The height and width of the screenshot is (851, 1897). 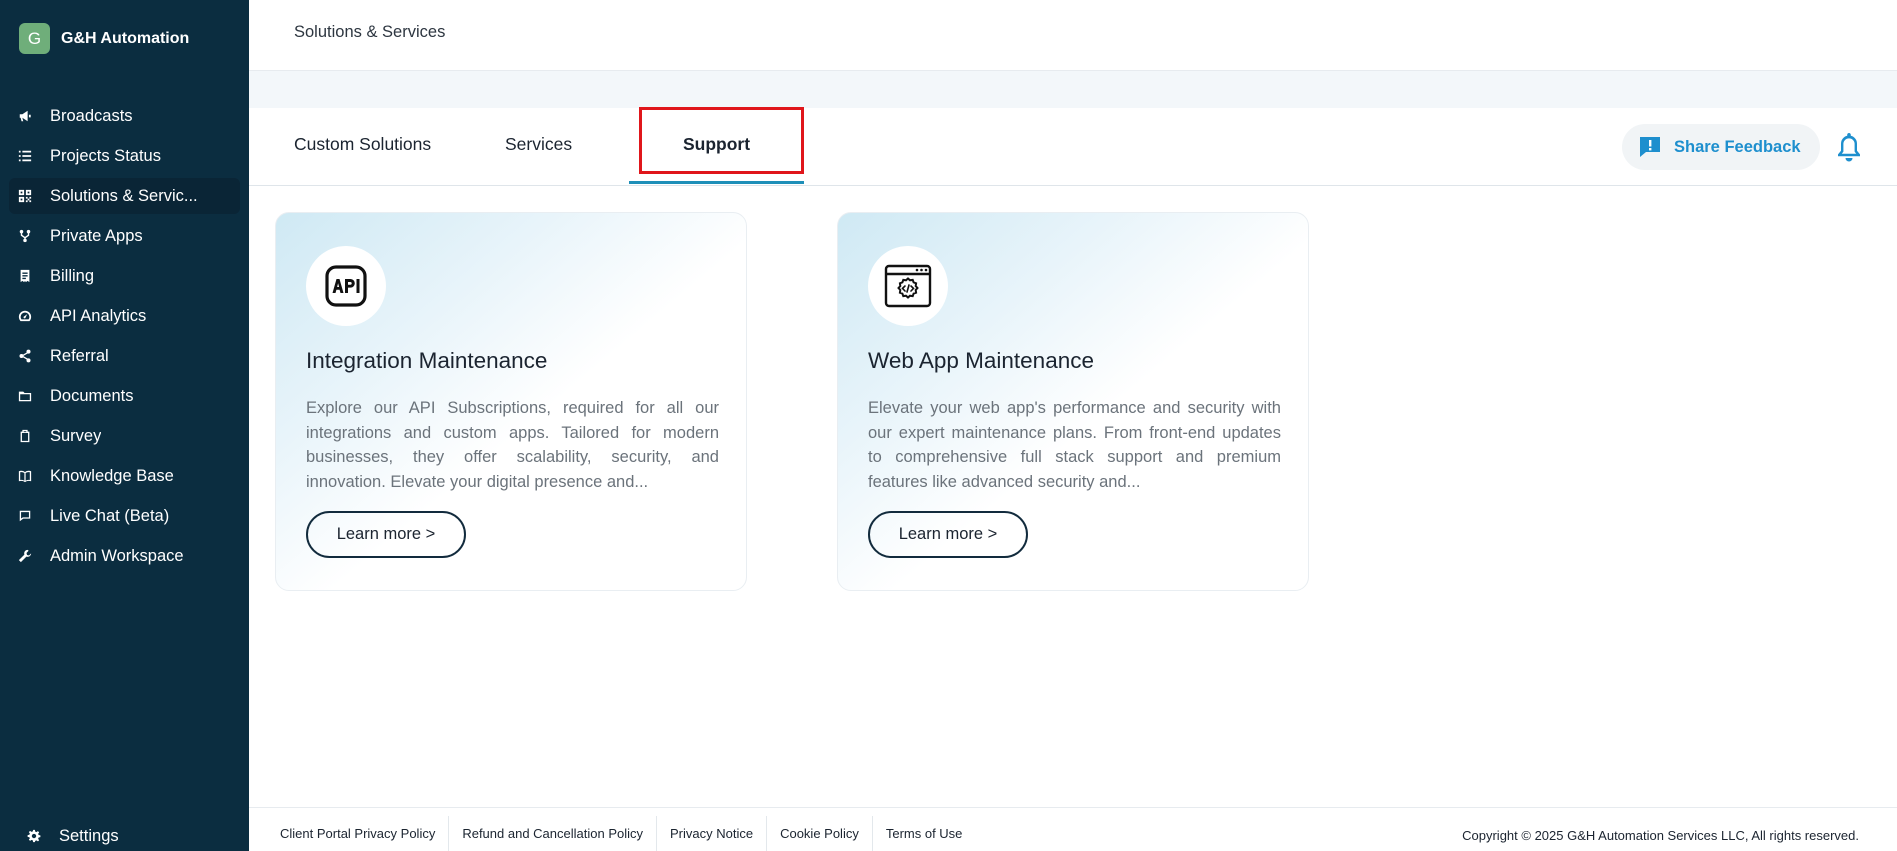 I want to click on sidebar-item-label: Documents, so click(x=92, y=395).